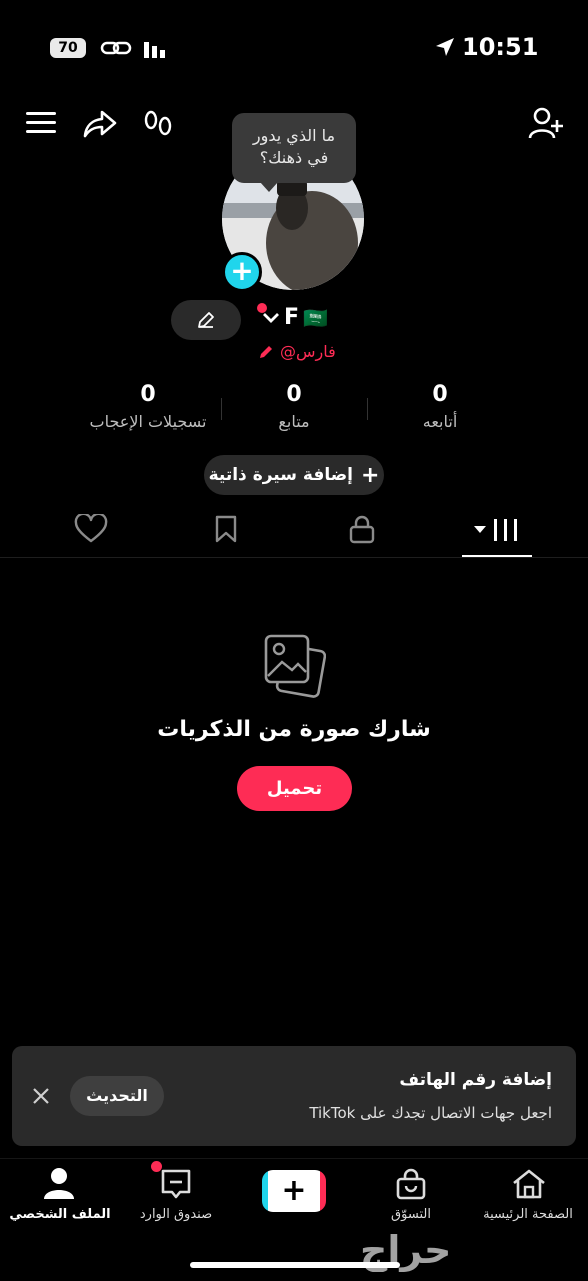 This screenshot has height=1281, width=588. I want to click on create-button: +, so click(294, 1191).